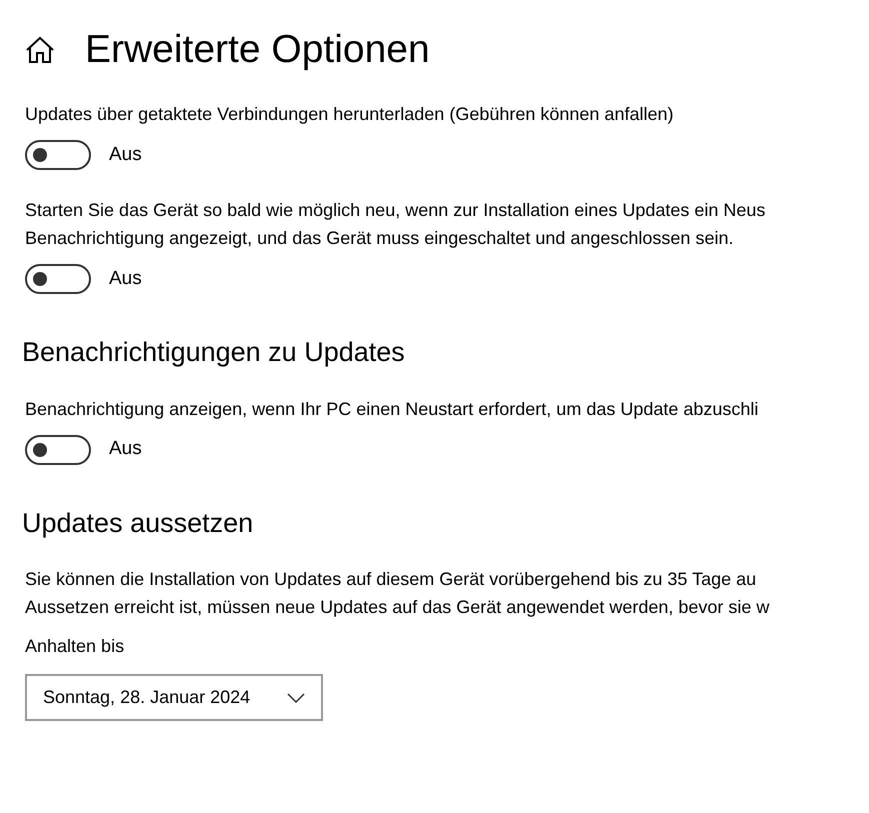 This screenshot has height=813, width=869. Describe the element at coordinates (75, 646) in the screenshot. I see `dropdown-label: Anhalten bis` at that location.